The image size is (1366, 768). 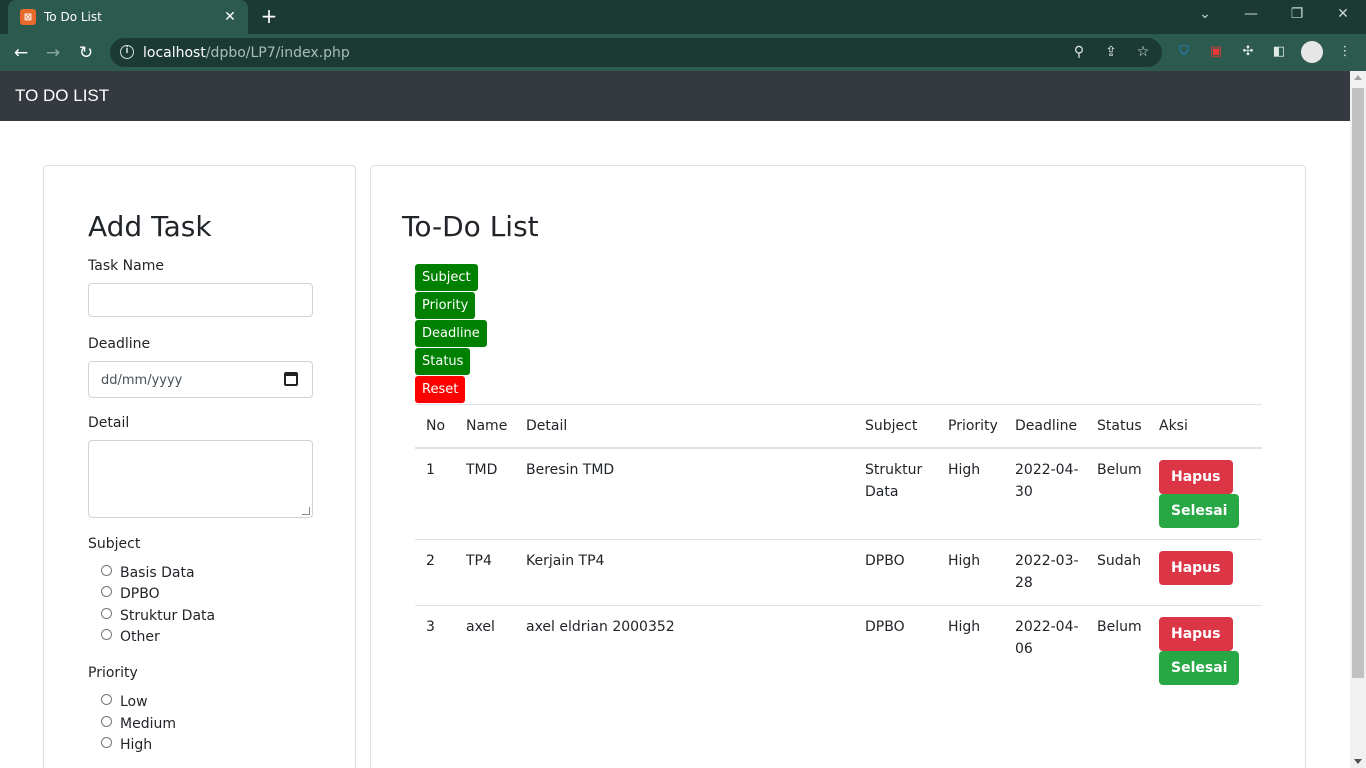 I want to click on close-window-button: ✕, so click(x=1343, y=14).